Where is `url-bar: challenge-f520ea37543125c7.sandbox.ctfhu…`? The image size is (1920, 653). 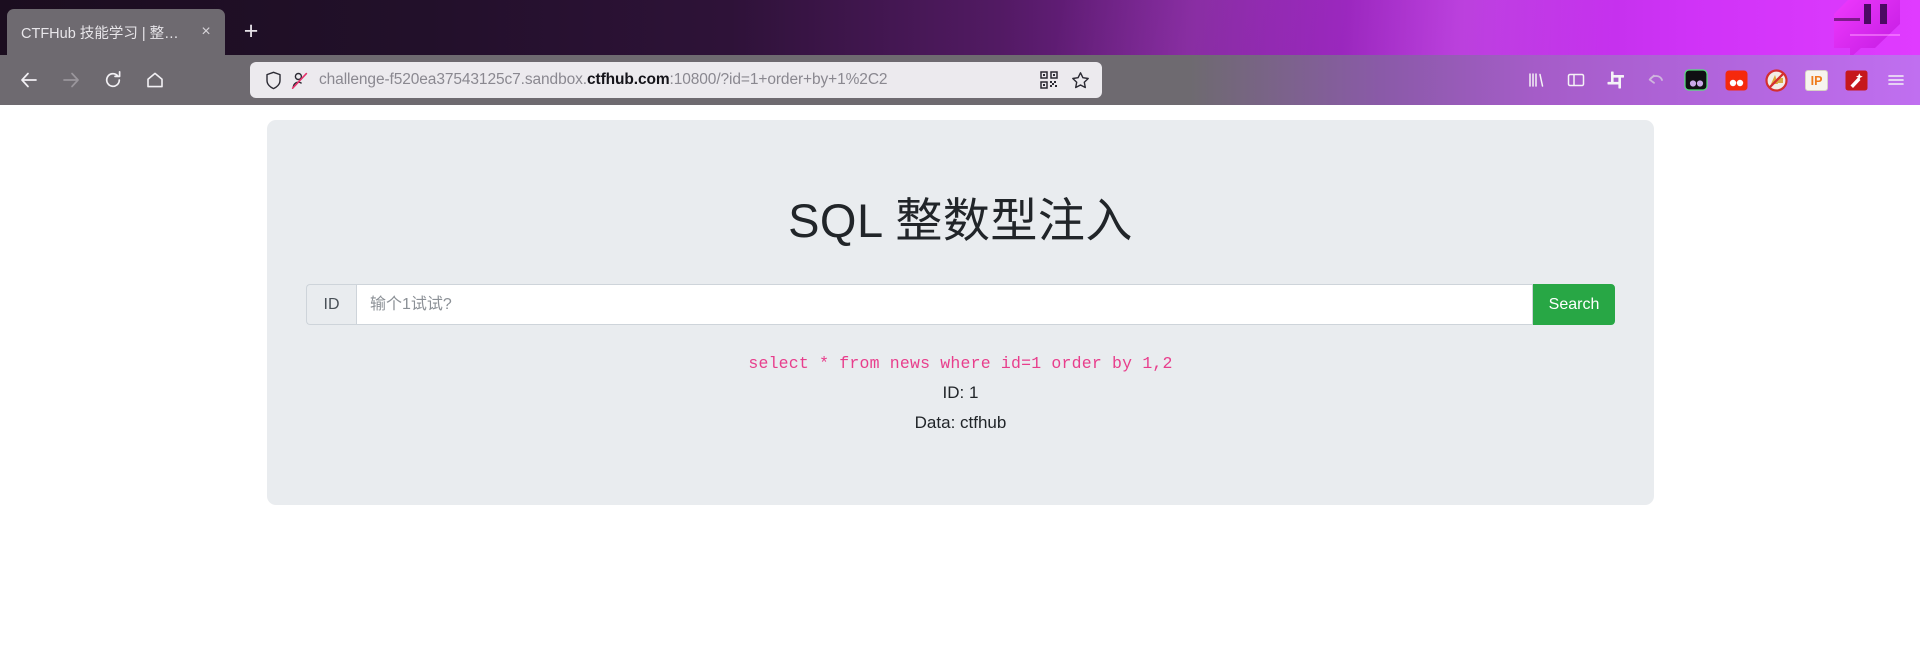
url-bar: challenge-f520ea37543125c7.sandbox.ctfhu… is located at coordinates (676, 80).